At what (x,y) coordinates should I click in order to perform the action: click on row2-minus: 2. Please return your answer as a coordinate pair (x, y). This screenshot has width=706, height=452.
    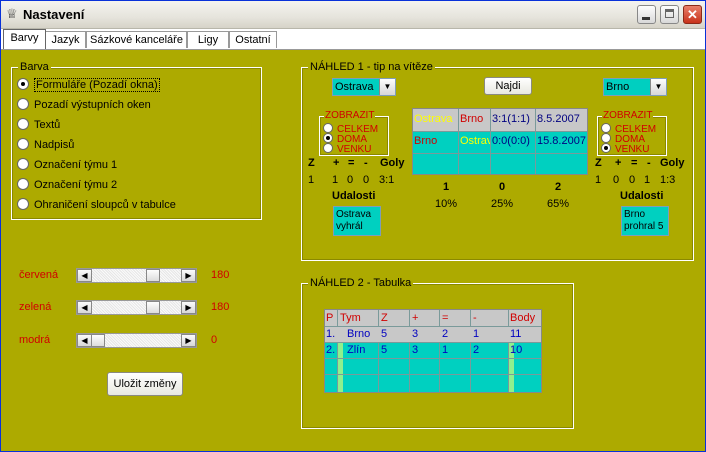
    Looking at the image, I should click on (476, 350).